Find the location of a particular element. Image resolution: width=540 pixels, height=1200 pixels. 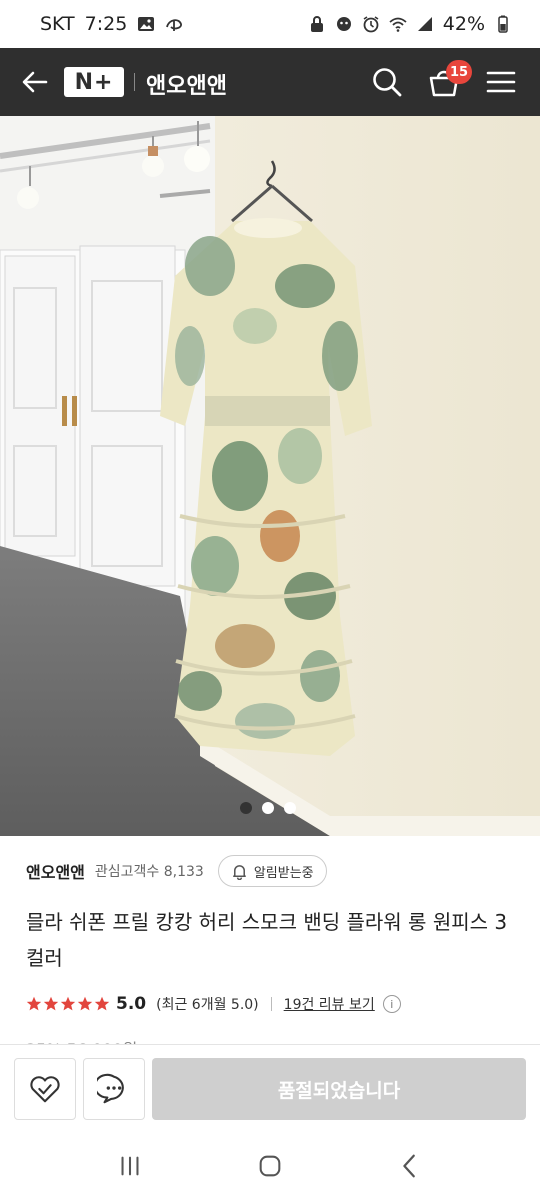

chevron-left-icon is located at coordinates (409, 1166).